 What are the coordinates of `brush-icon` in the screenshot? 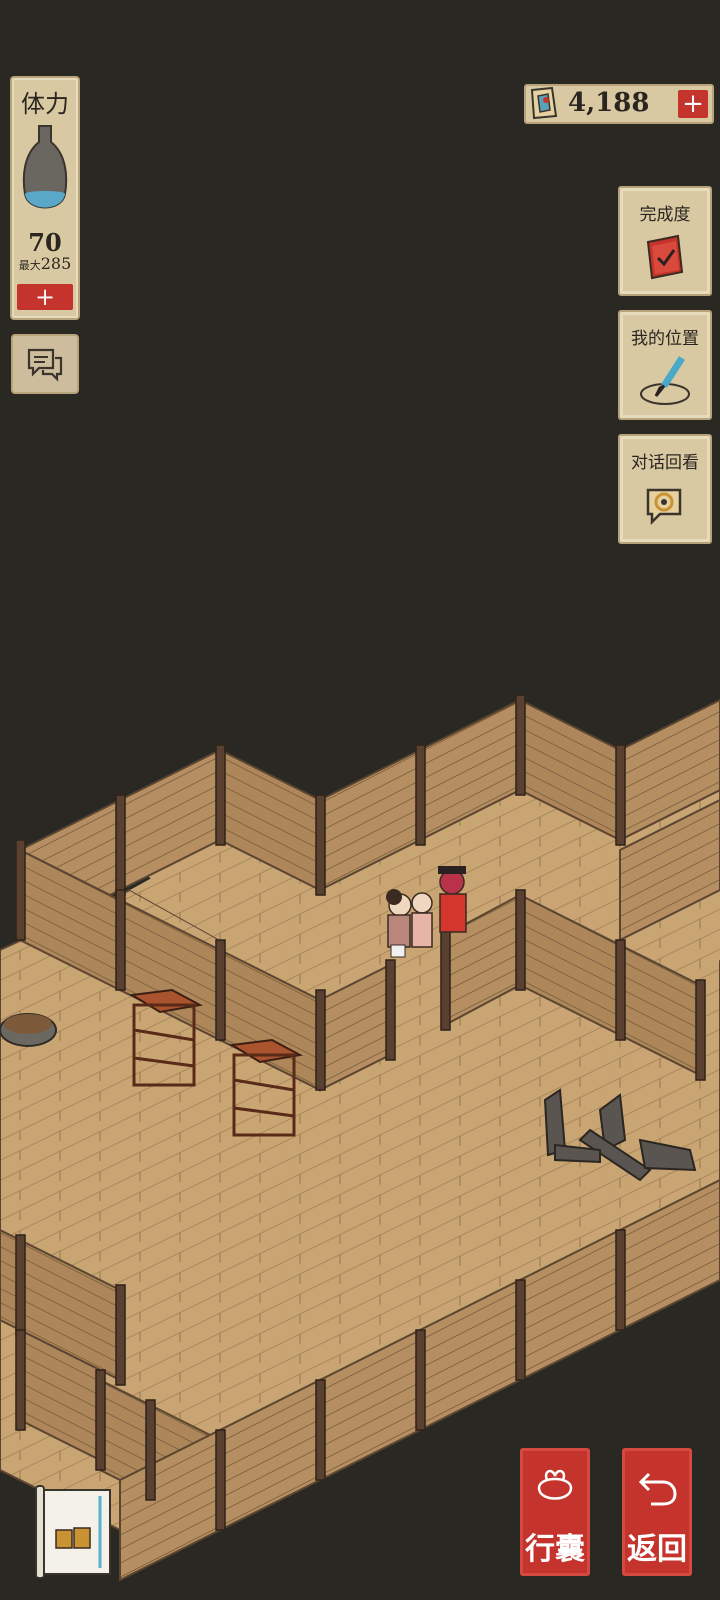 It's located at (665, 380).